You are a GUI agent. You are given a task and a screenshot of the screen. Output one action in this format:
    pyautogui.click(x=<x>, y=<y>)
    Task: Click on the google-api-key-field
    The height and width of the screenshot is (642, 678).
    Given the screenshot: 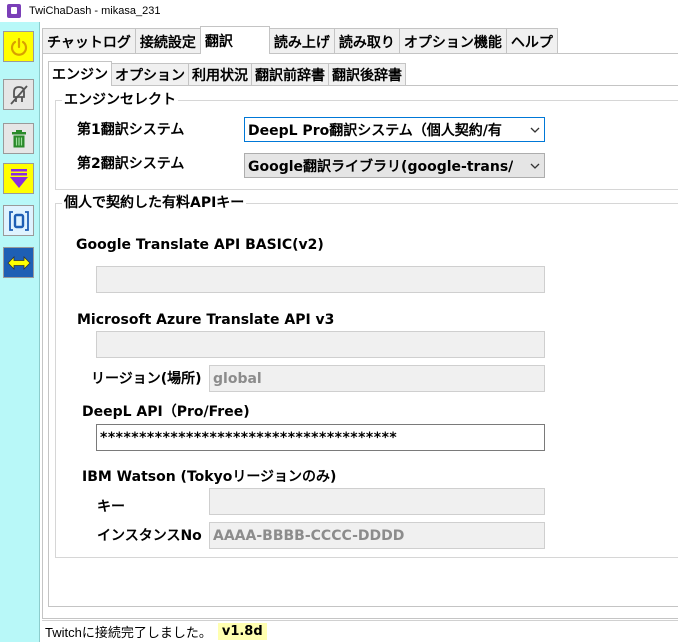 What is the action you would take?
    pyautogui.click(x=320, y=279)
    